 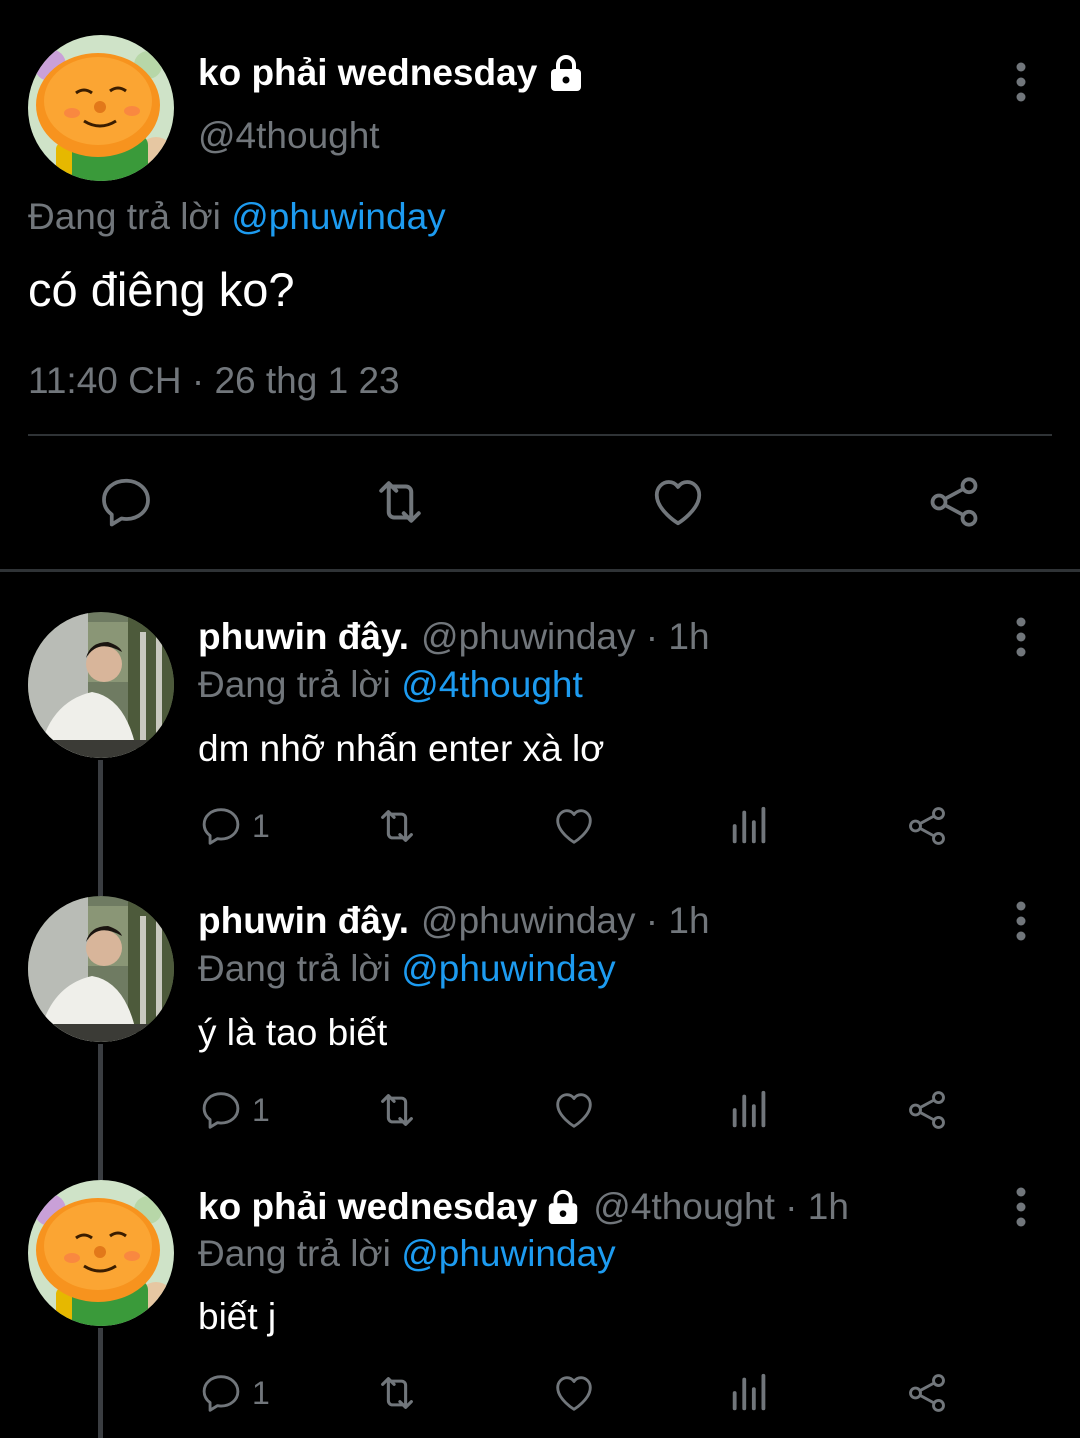 I want to click on reply-author: ko phải wednesday @4thought · 1h, so click(x=523, y=1207).